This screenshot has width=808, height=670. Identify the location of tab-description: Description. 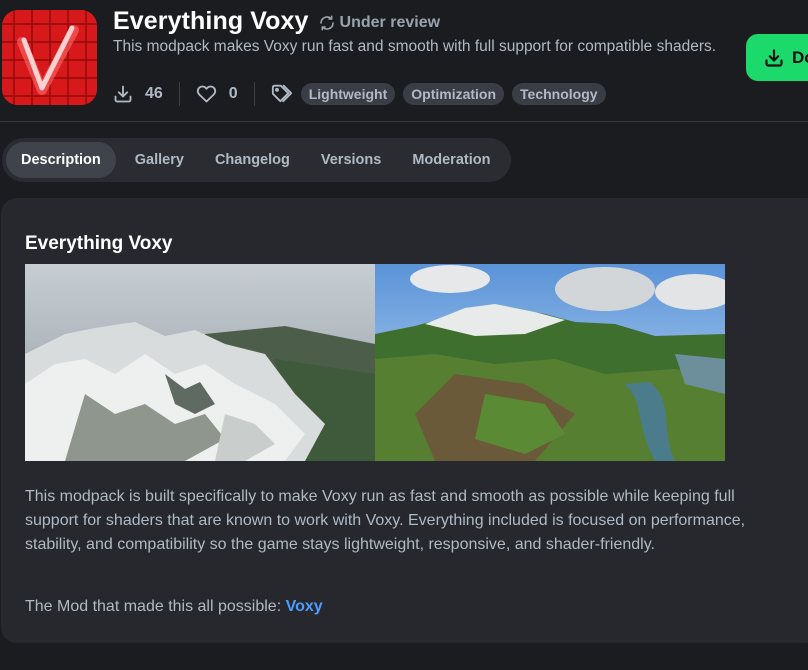
(61, 160).